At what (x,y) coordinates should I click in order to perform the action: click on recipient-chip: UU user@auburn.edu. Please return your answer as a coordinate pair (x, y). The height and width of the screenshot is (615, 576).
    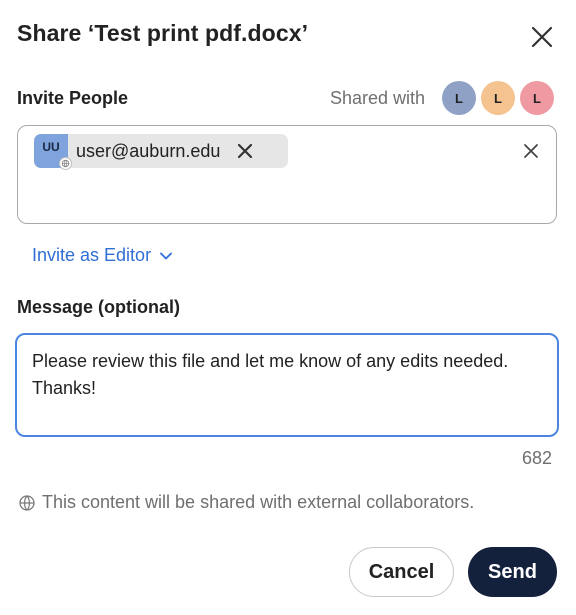
    Looking at the image, I should click on (161, 152).